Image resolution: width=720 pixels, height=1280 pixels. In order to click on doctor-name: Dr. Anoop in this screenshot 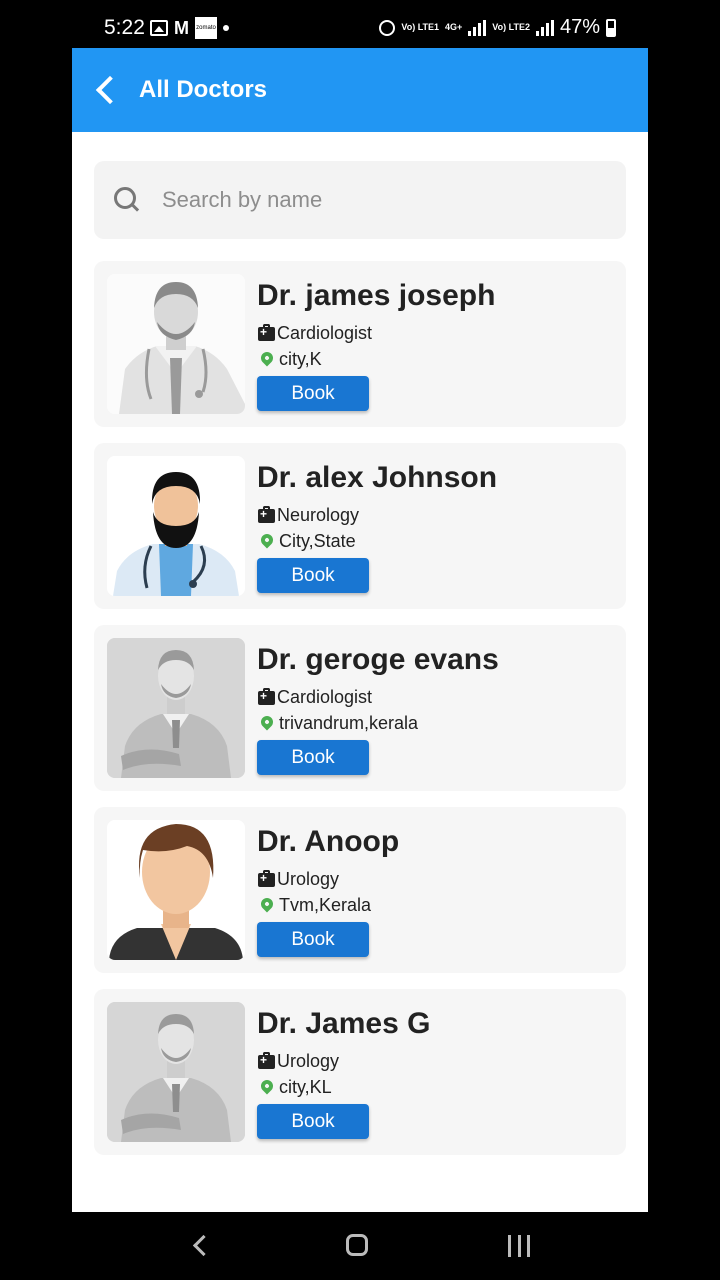, I will do `click(328, 841)`.